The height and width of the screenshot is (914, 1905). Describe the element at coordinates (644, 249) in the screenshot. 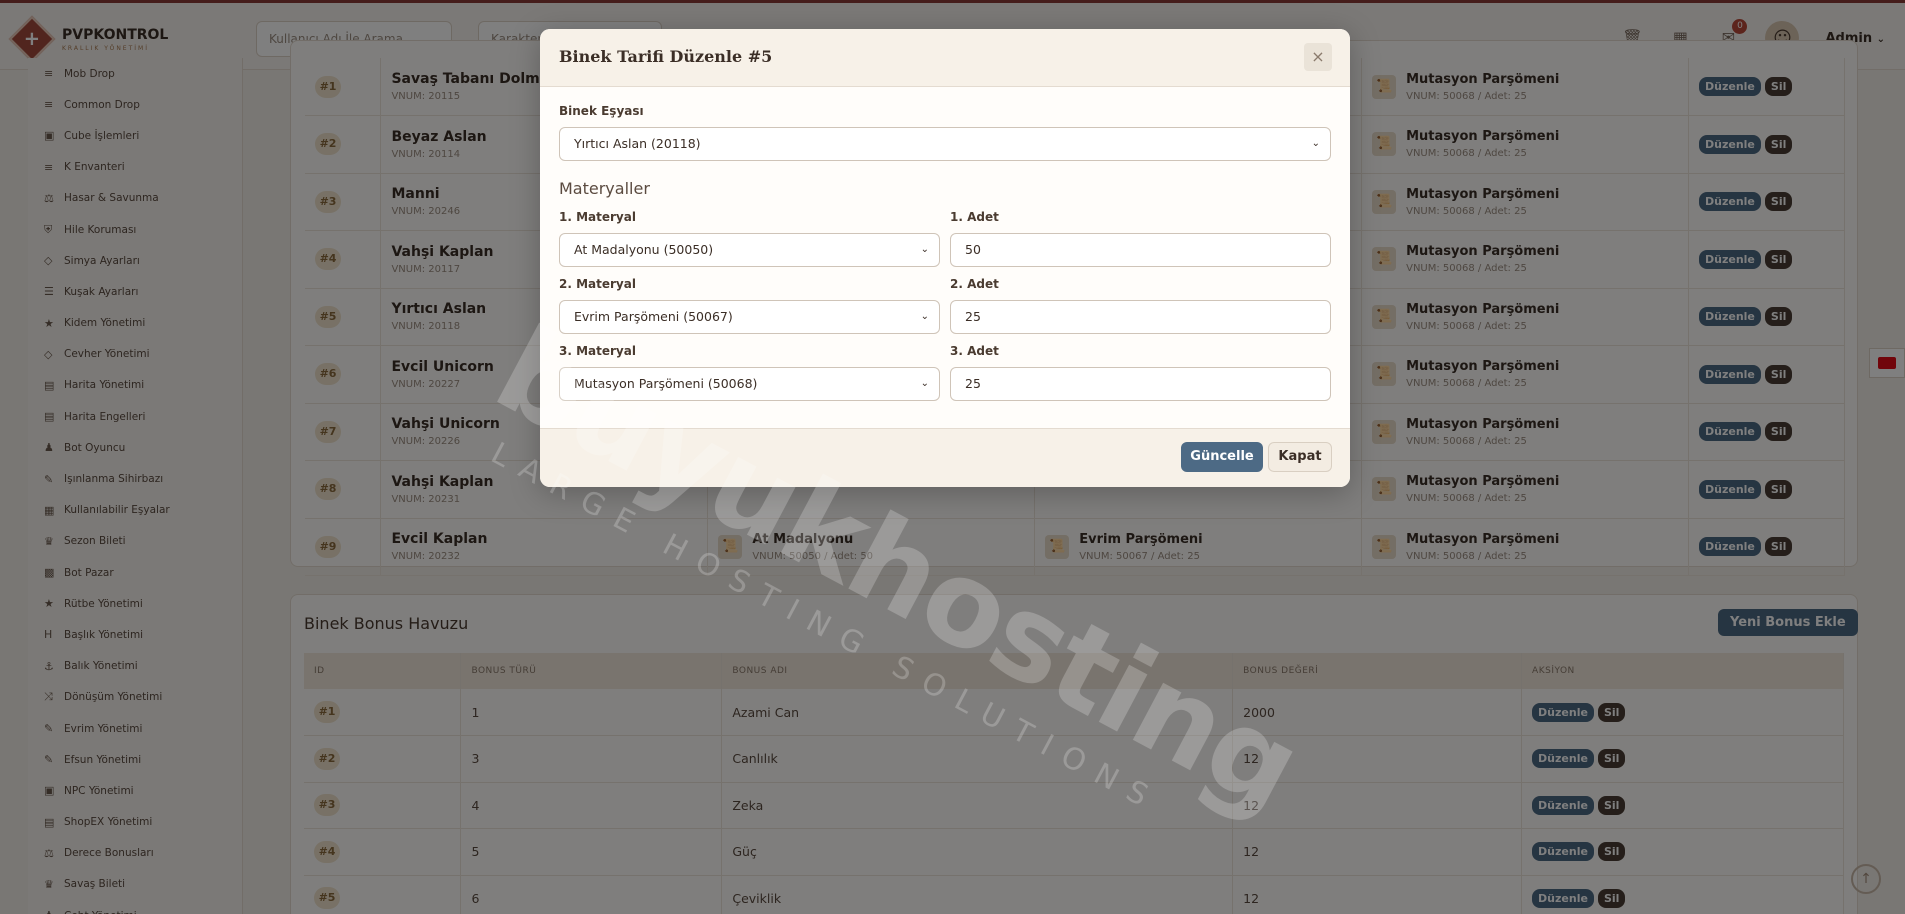

I see `material-select-value: At Madalyonu (50050)` at that location.